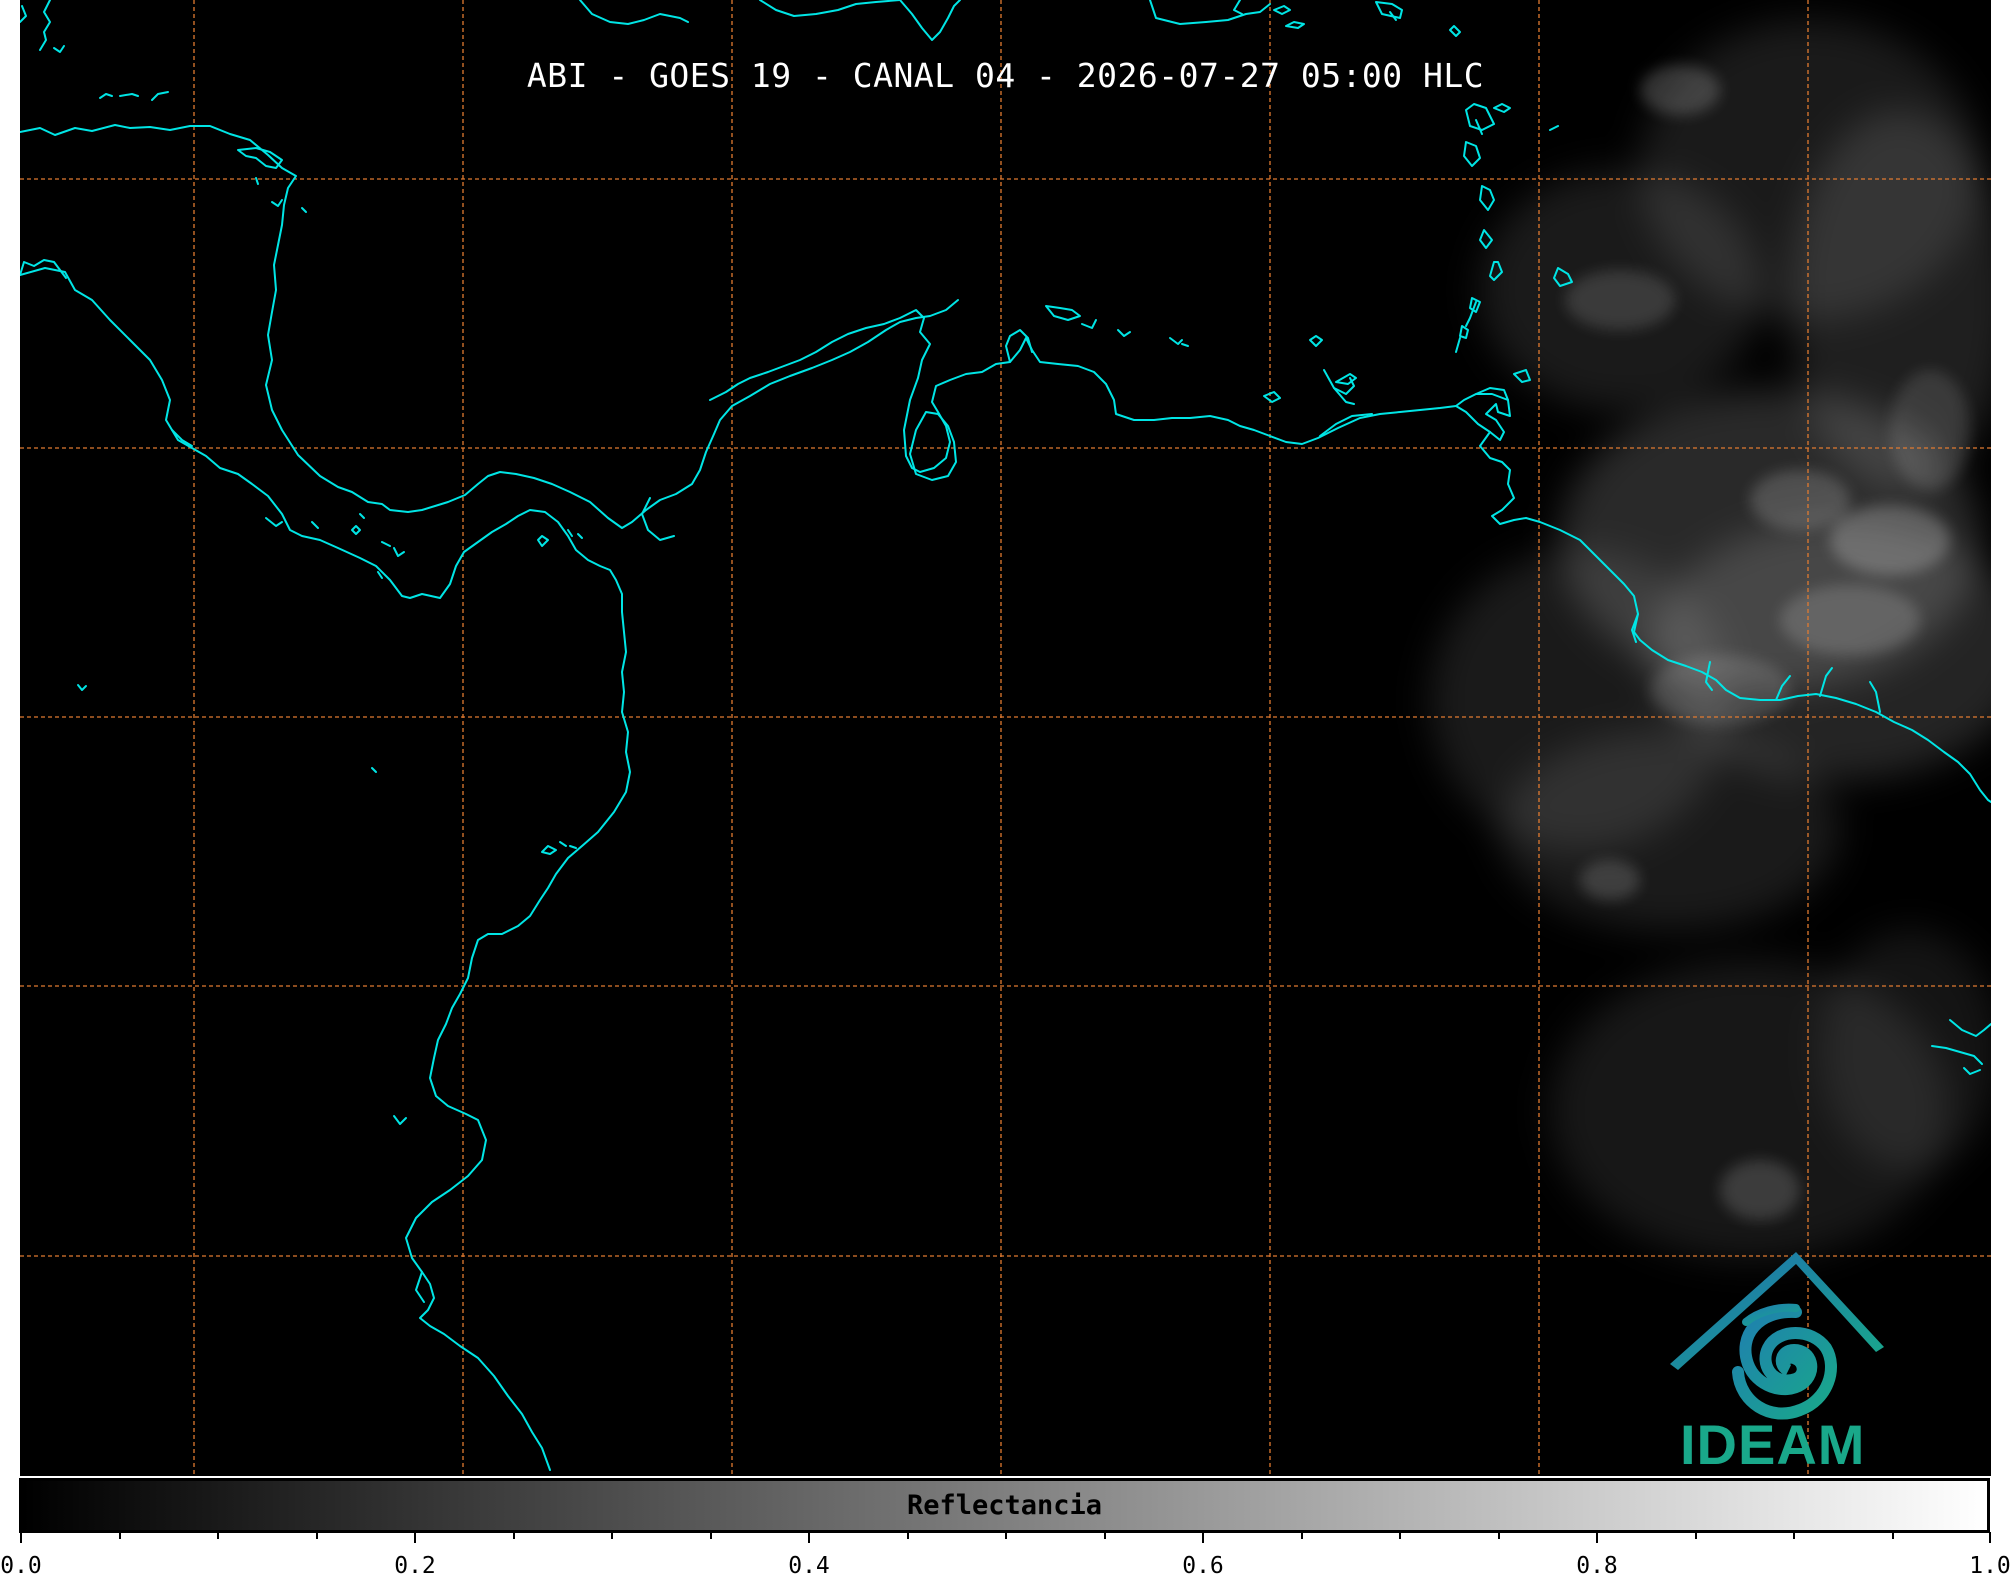 This screenshot has height=1579, width=2011. What do you see at coordinates (1773, 1444) in the screenshot?
I see `ideam-logo-text: IDEAM` at bounding box center [1773, 1444].